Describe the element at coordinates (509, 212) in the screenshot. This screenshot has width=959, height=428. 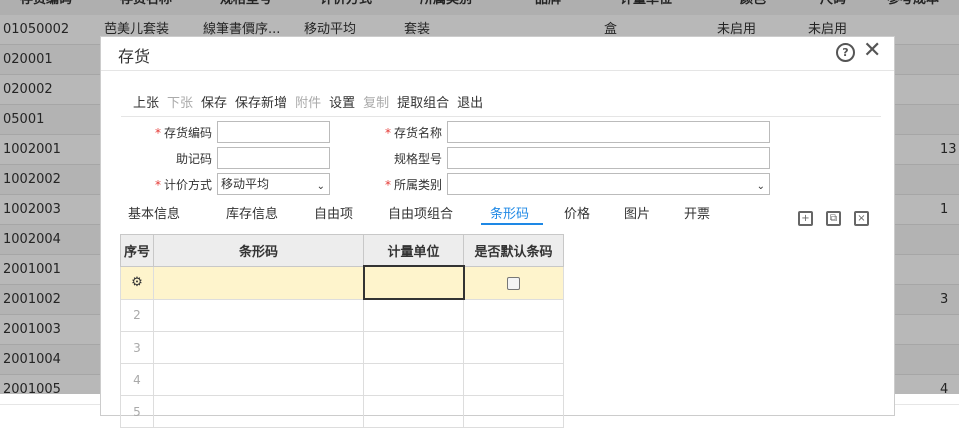
I see `tab-barcode: 条形码` at that location.